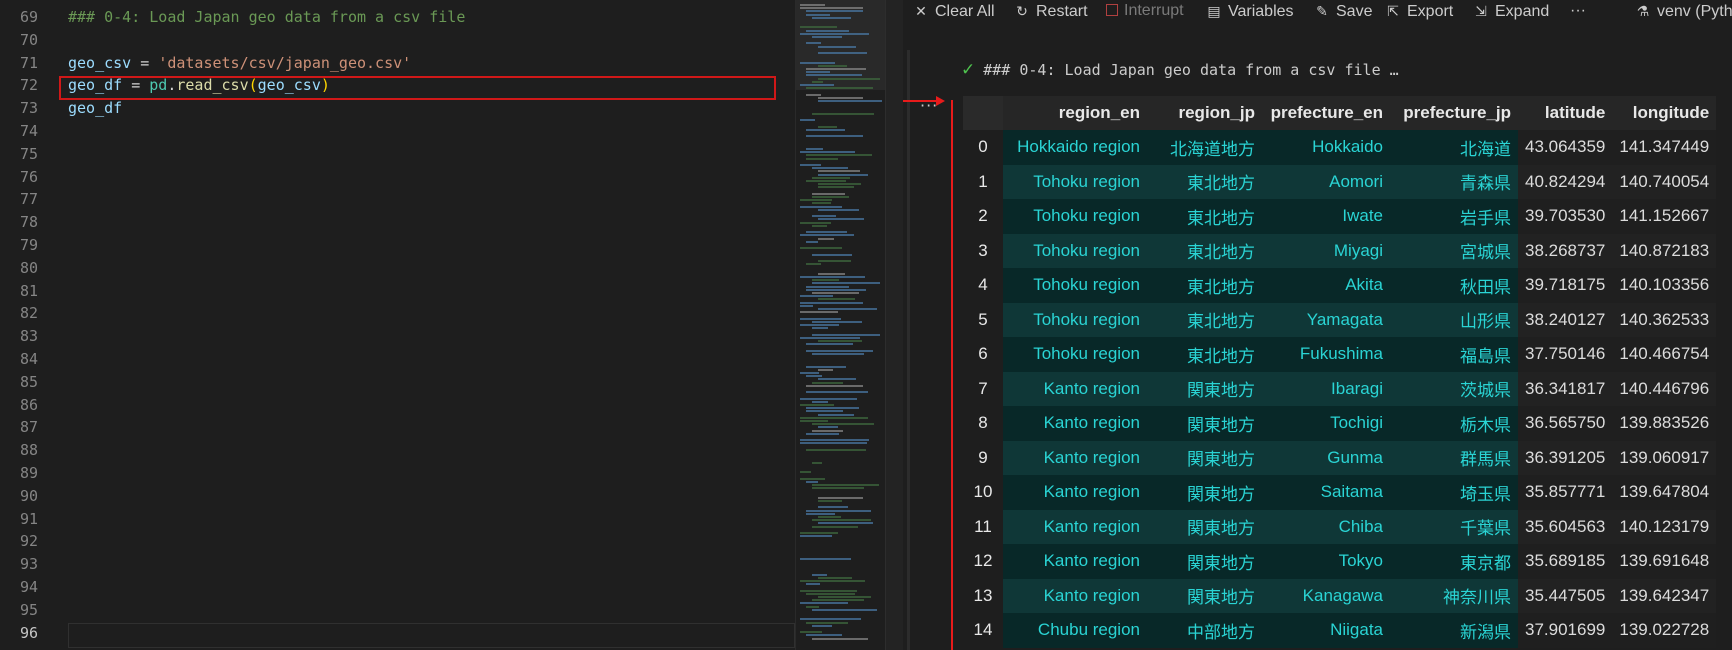 This screenshot has width=1732, height=650. I want to click on expand-button: ⇲ Expand, so click(1511, 11).